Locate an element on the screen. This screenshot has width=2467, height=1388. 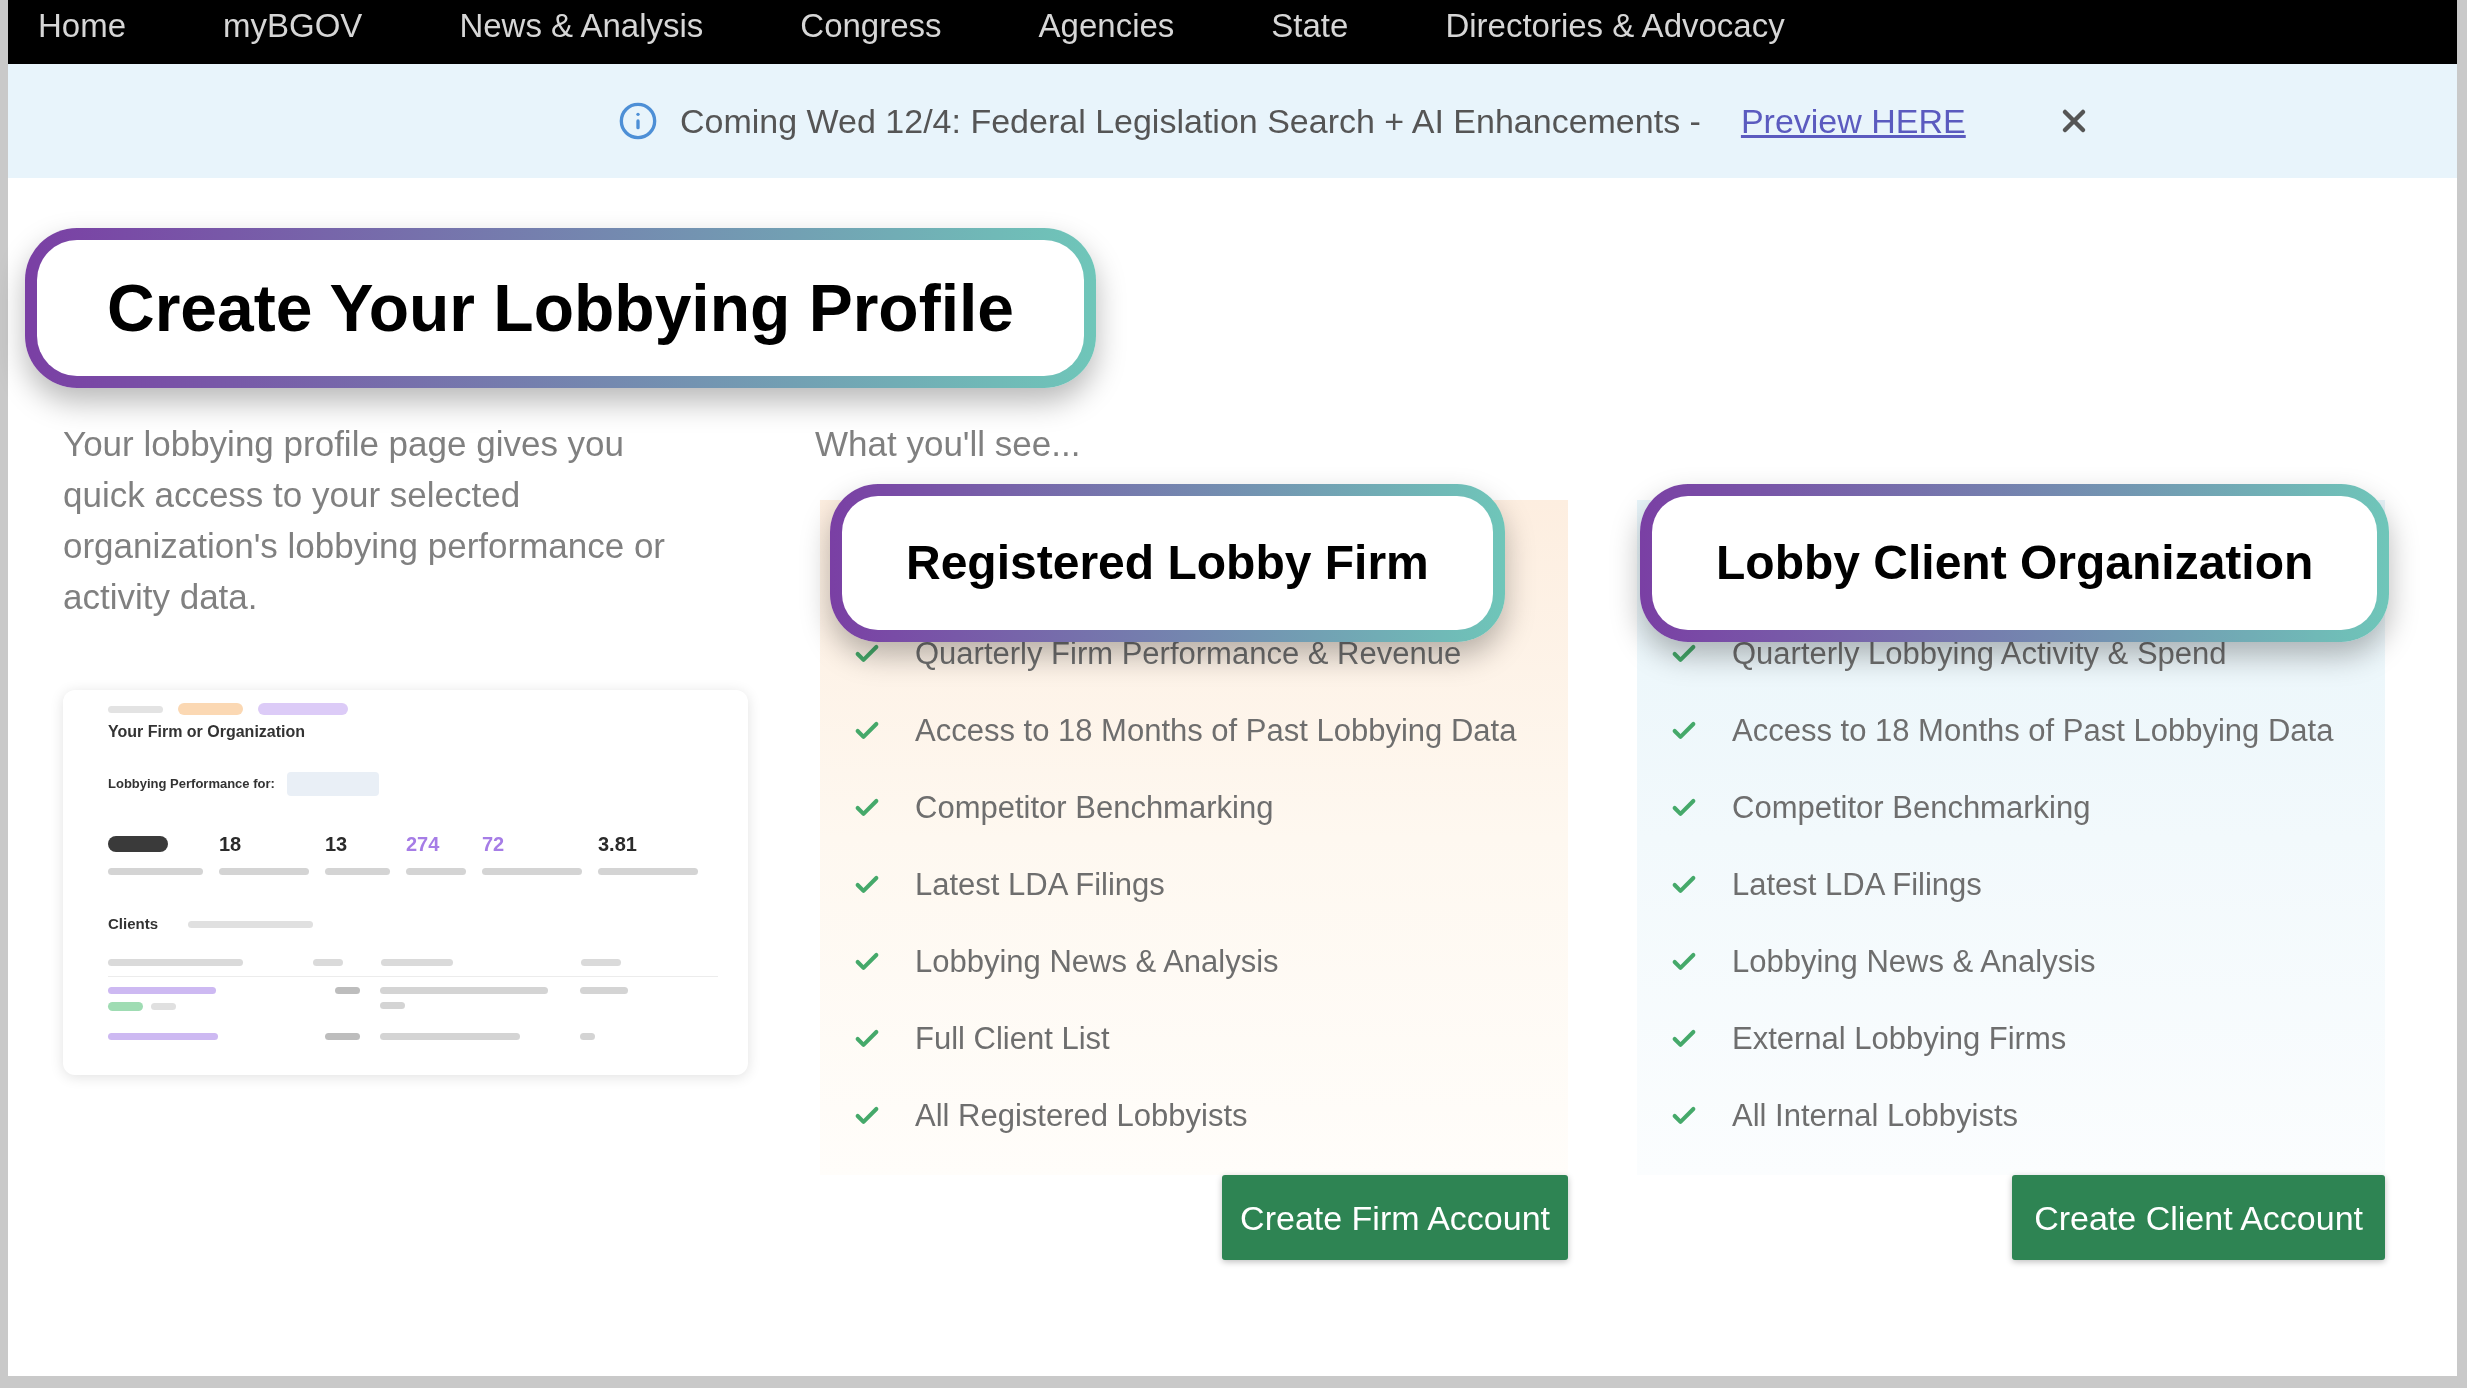
info-icon is located at coordinates (638, 121).